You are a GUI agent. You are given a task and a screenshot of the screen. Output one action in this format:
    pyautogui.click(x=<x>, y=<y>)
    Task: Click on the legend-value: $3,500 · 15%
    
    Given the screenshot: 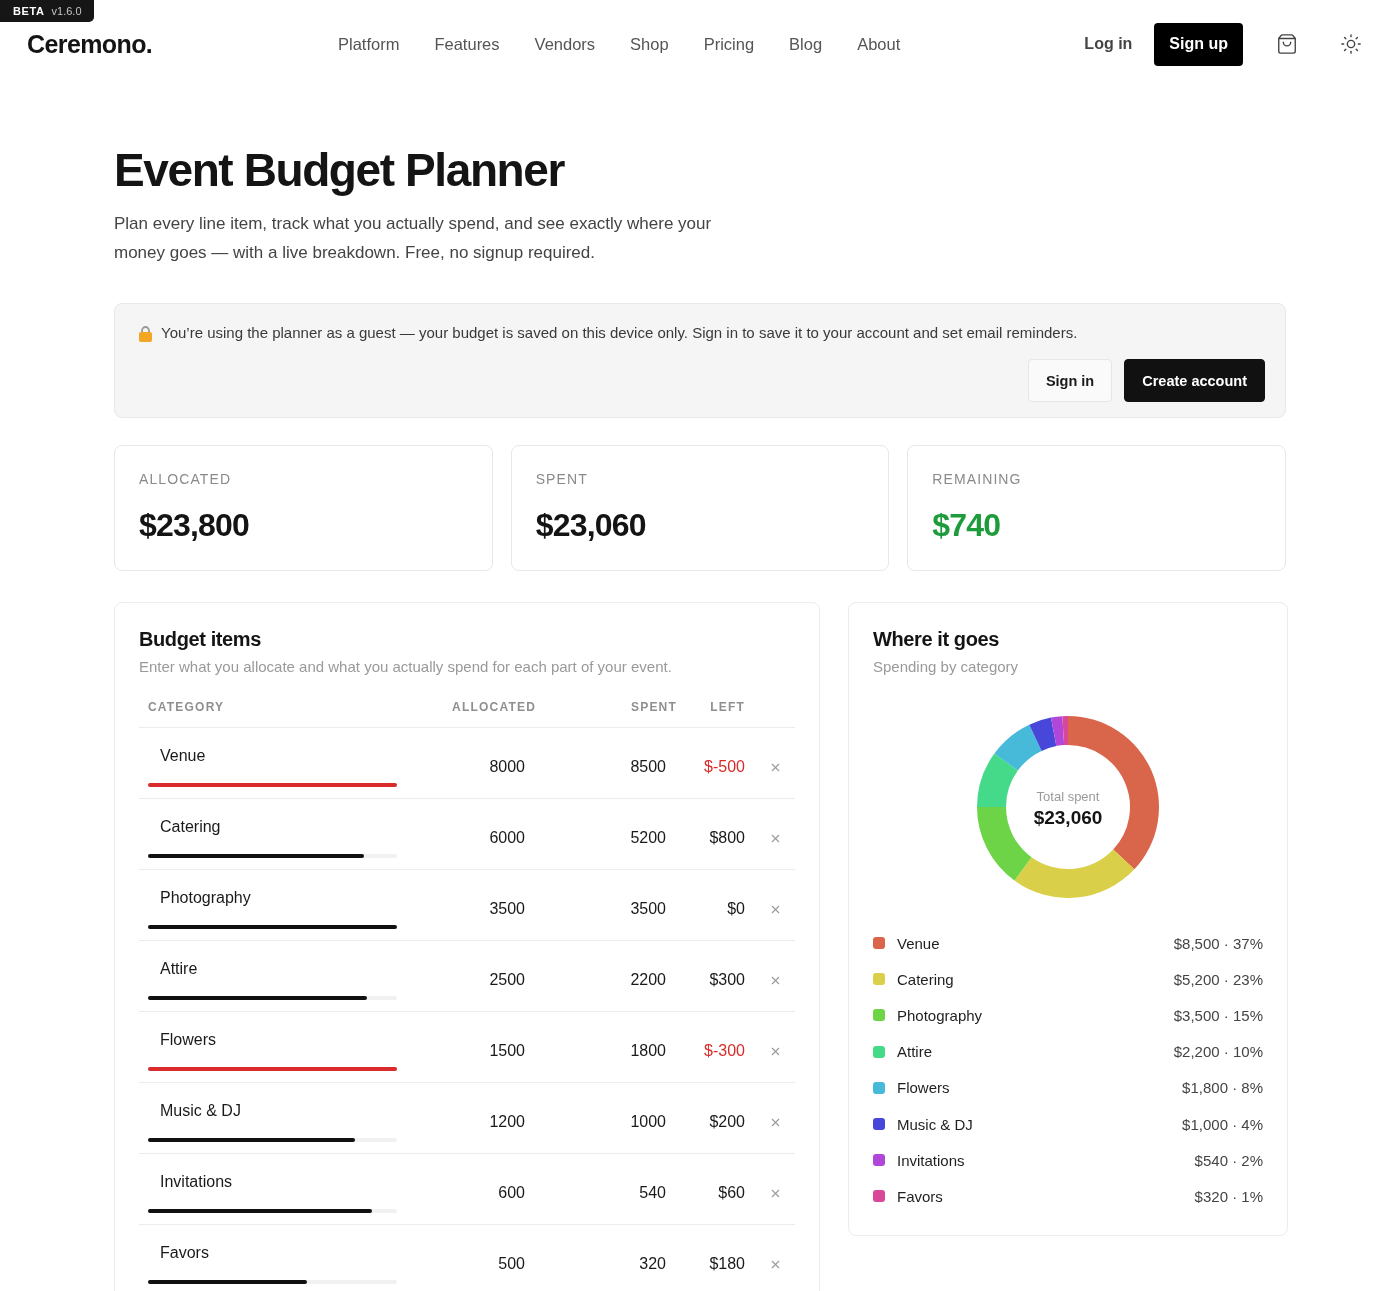 What is the action you would take?
    pyautogui.click(x=1218, y=1015)
    